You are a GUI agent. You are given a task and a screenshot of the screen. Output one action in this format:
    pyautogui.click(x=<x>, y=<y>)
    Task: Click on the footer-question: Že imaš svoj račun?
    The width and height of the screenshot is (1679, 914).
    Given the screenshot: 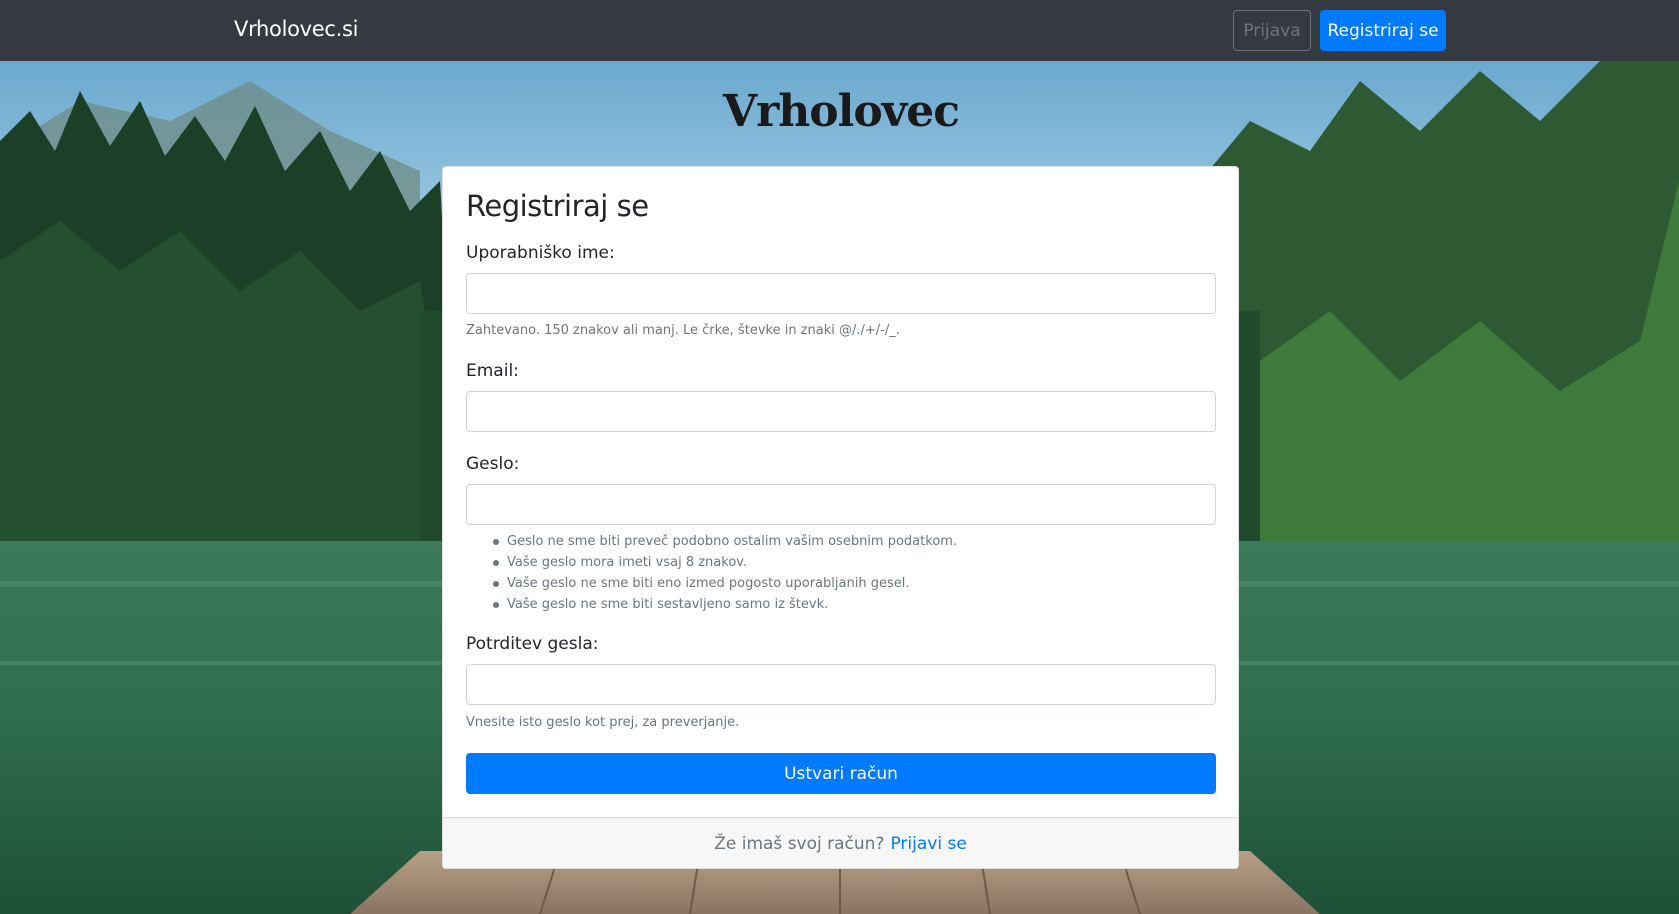 What is the action you would take?
    pyautogui.click(x=799, y=844)
    